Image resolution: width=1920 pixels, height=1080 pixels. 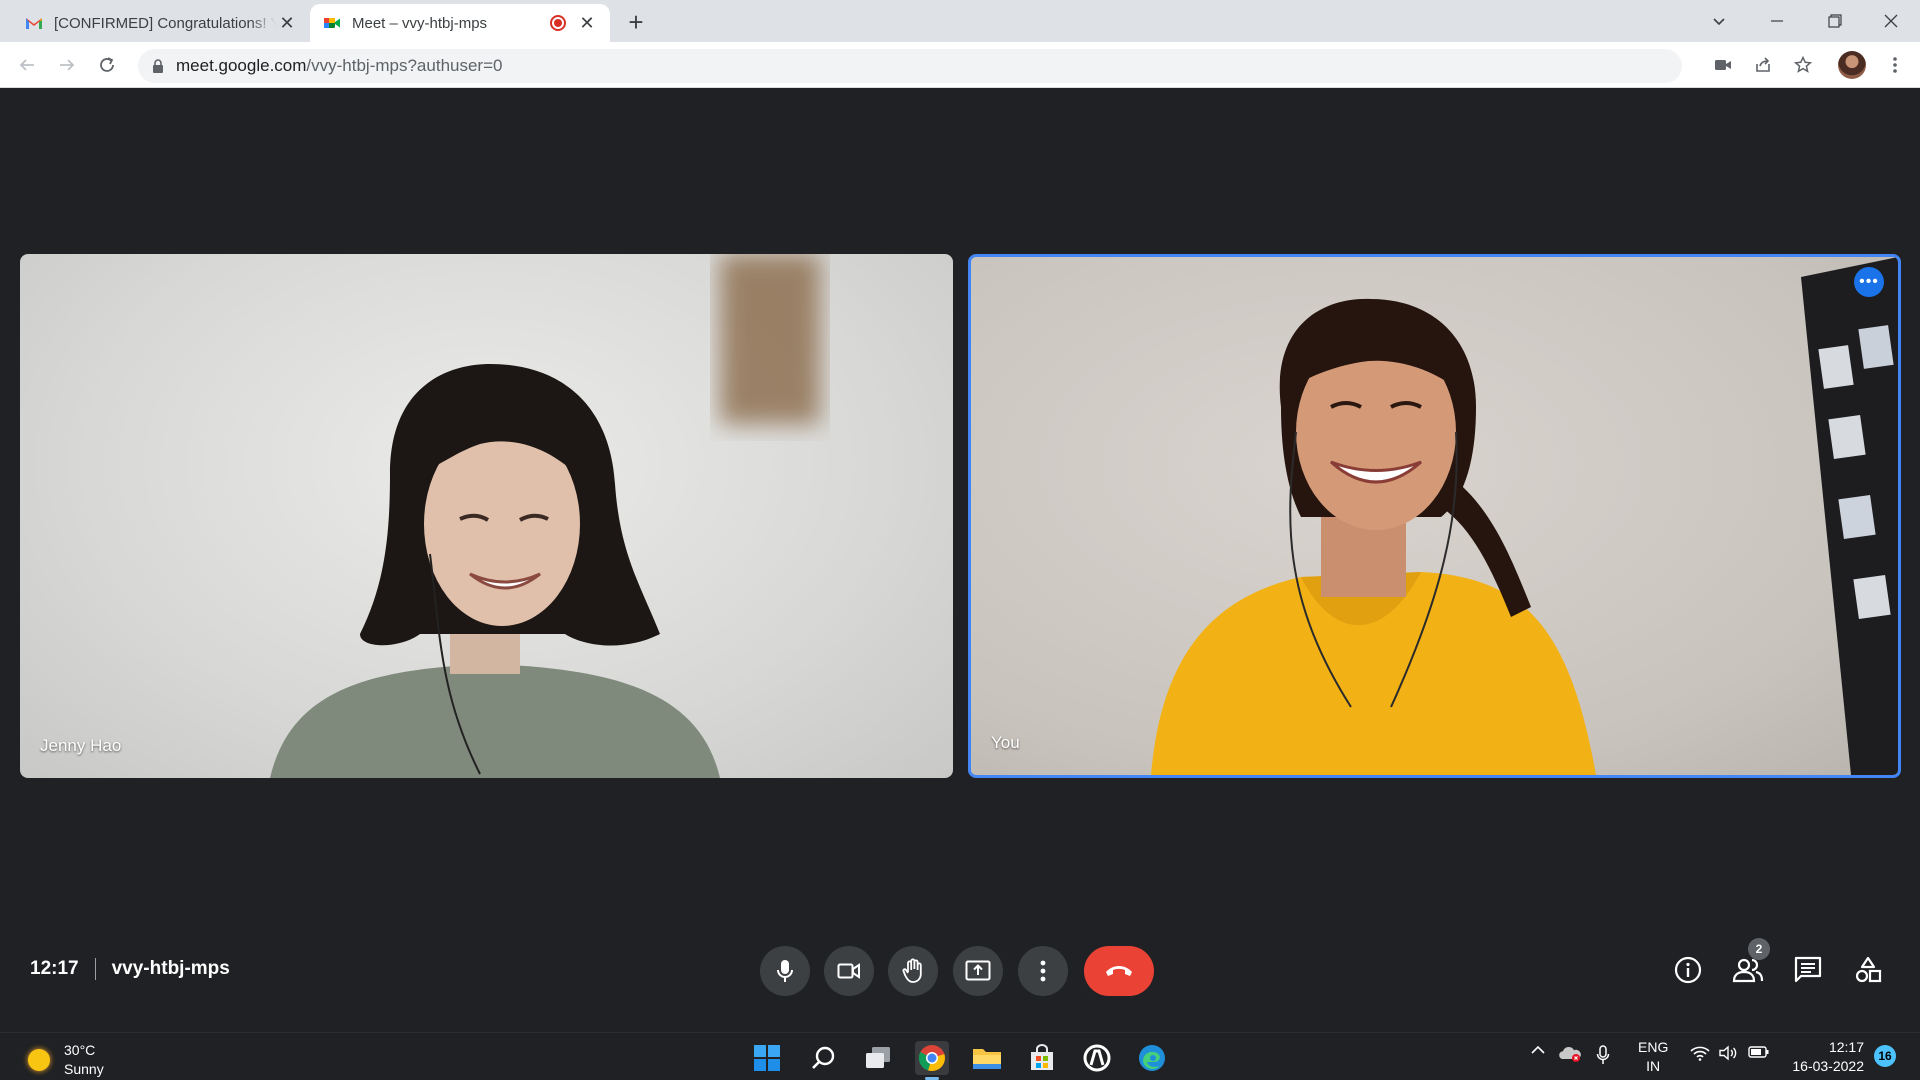 I want to click on url-host: meet.google.com, so click(x=241, y=65).